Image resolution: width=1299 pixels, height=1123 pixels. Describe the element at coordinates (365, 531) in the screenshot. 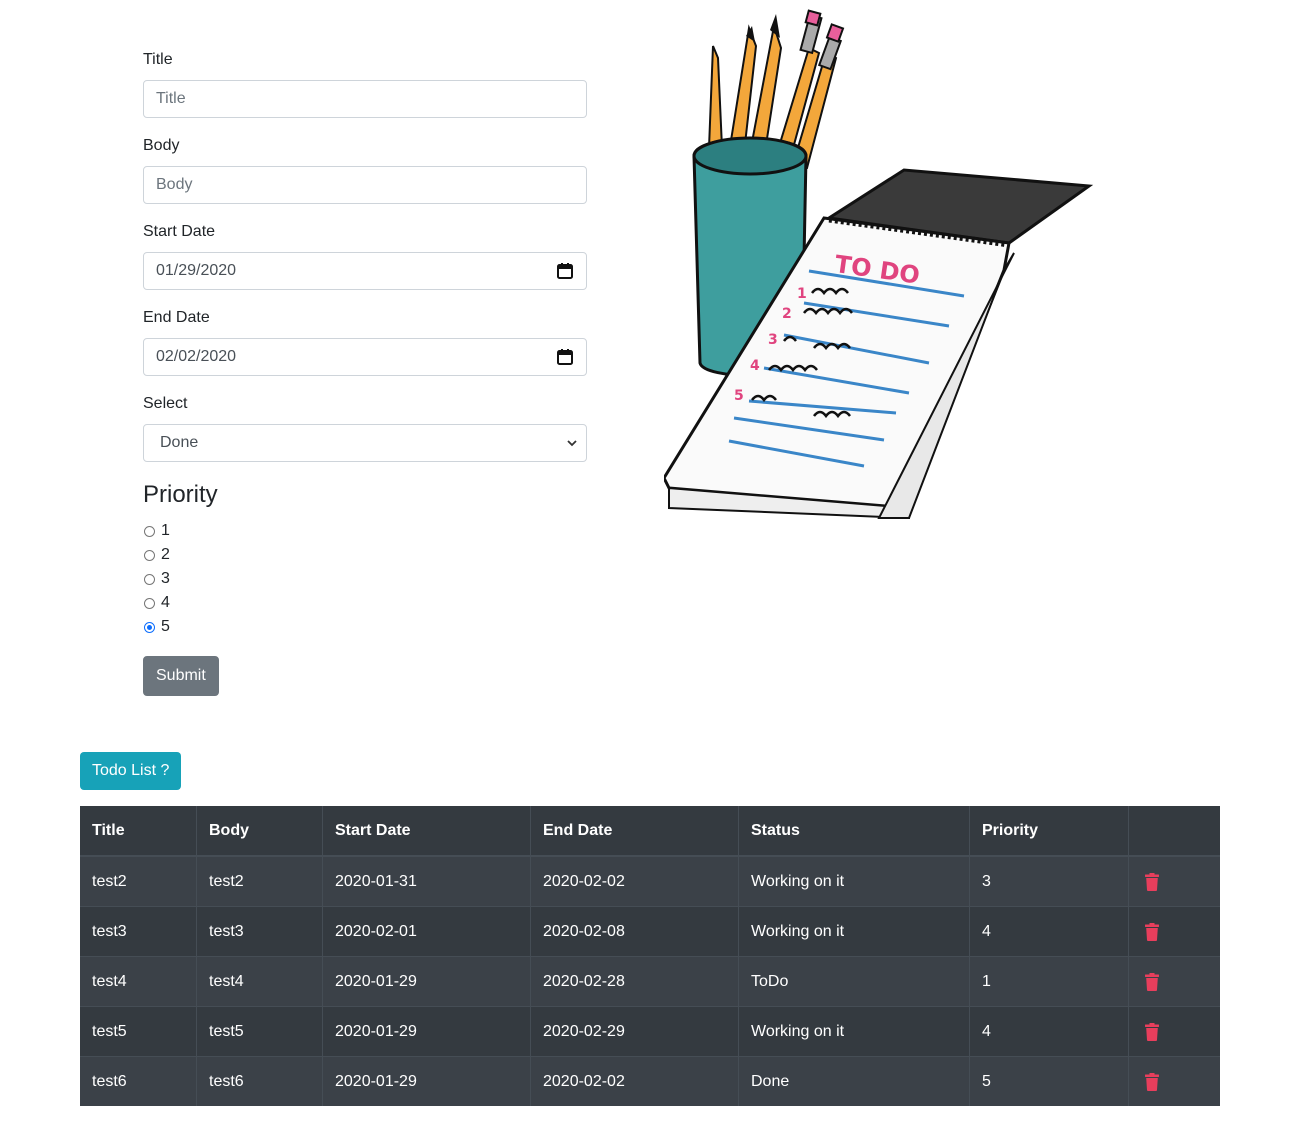

I see `priority-option-1: 1` at that location.